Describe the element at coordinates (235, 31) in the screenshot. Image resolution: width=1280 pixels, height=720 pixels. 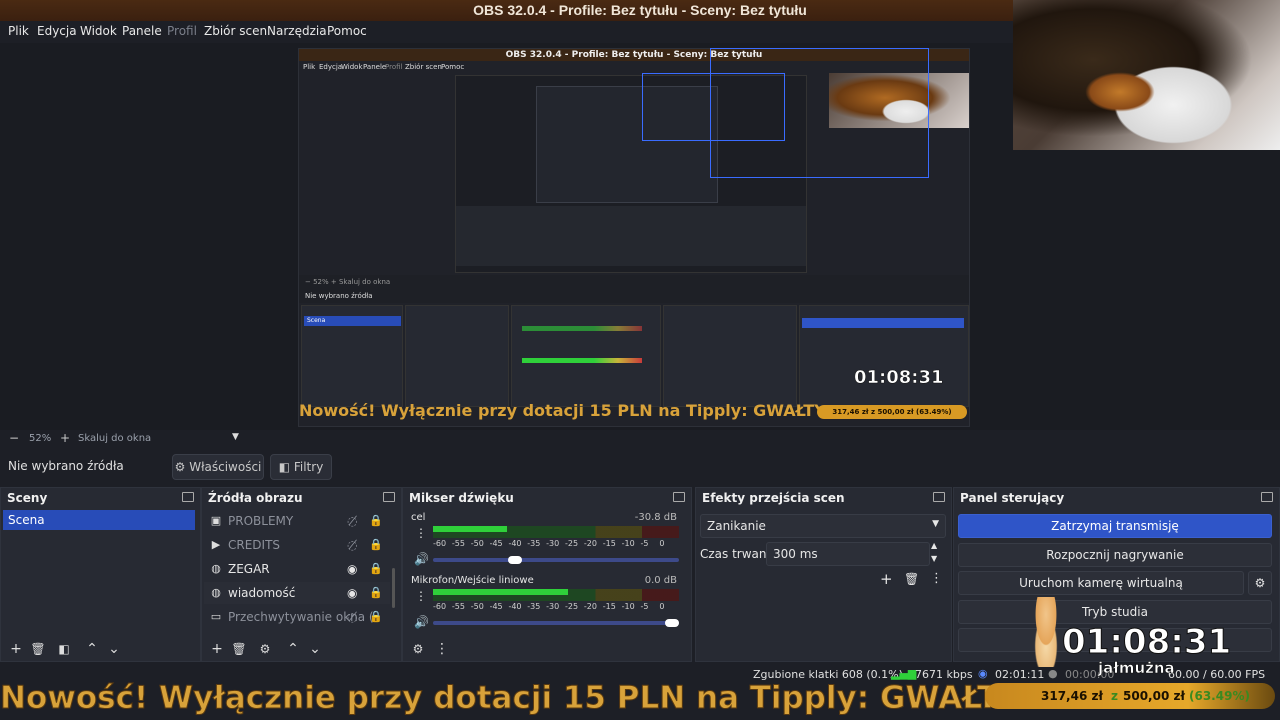
I see `menu-zbior-scen: Zbiór scen` at that location.